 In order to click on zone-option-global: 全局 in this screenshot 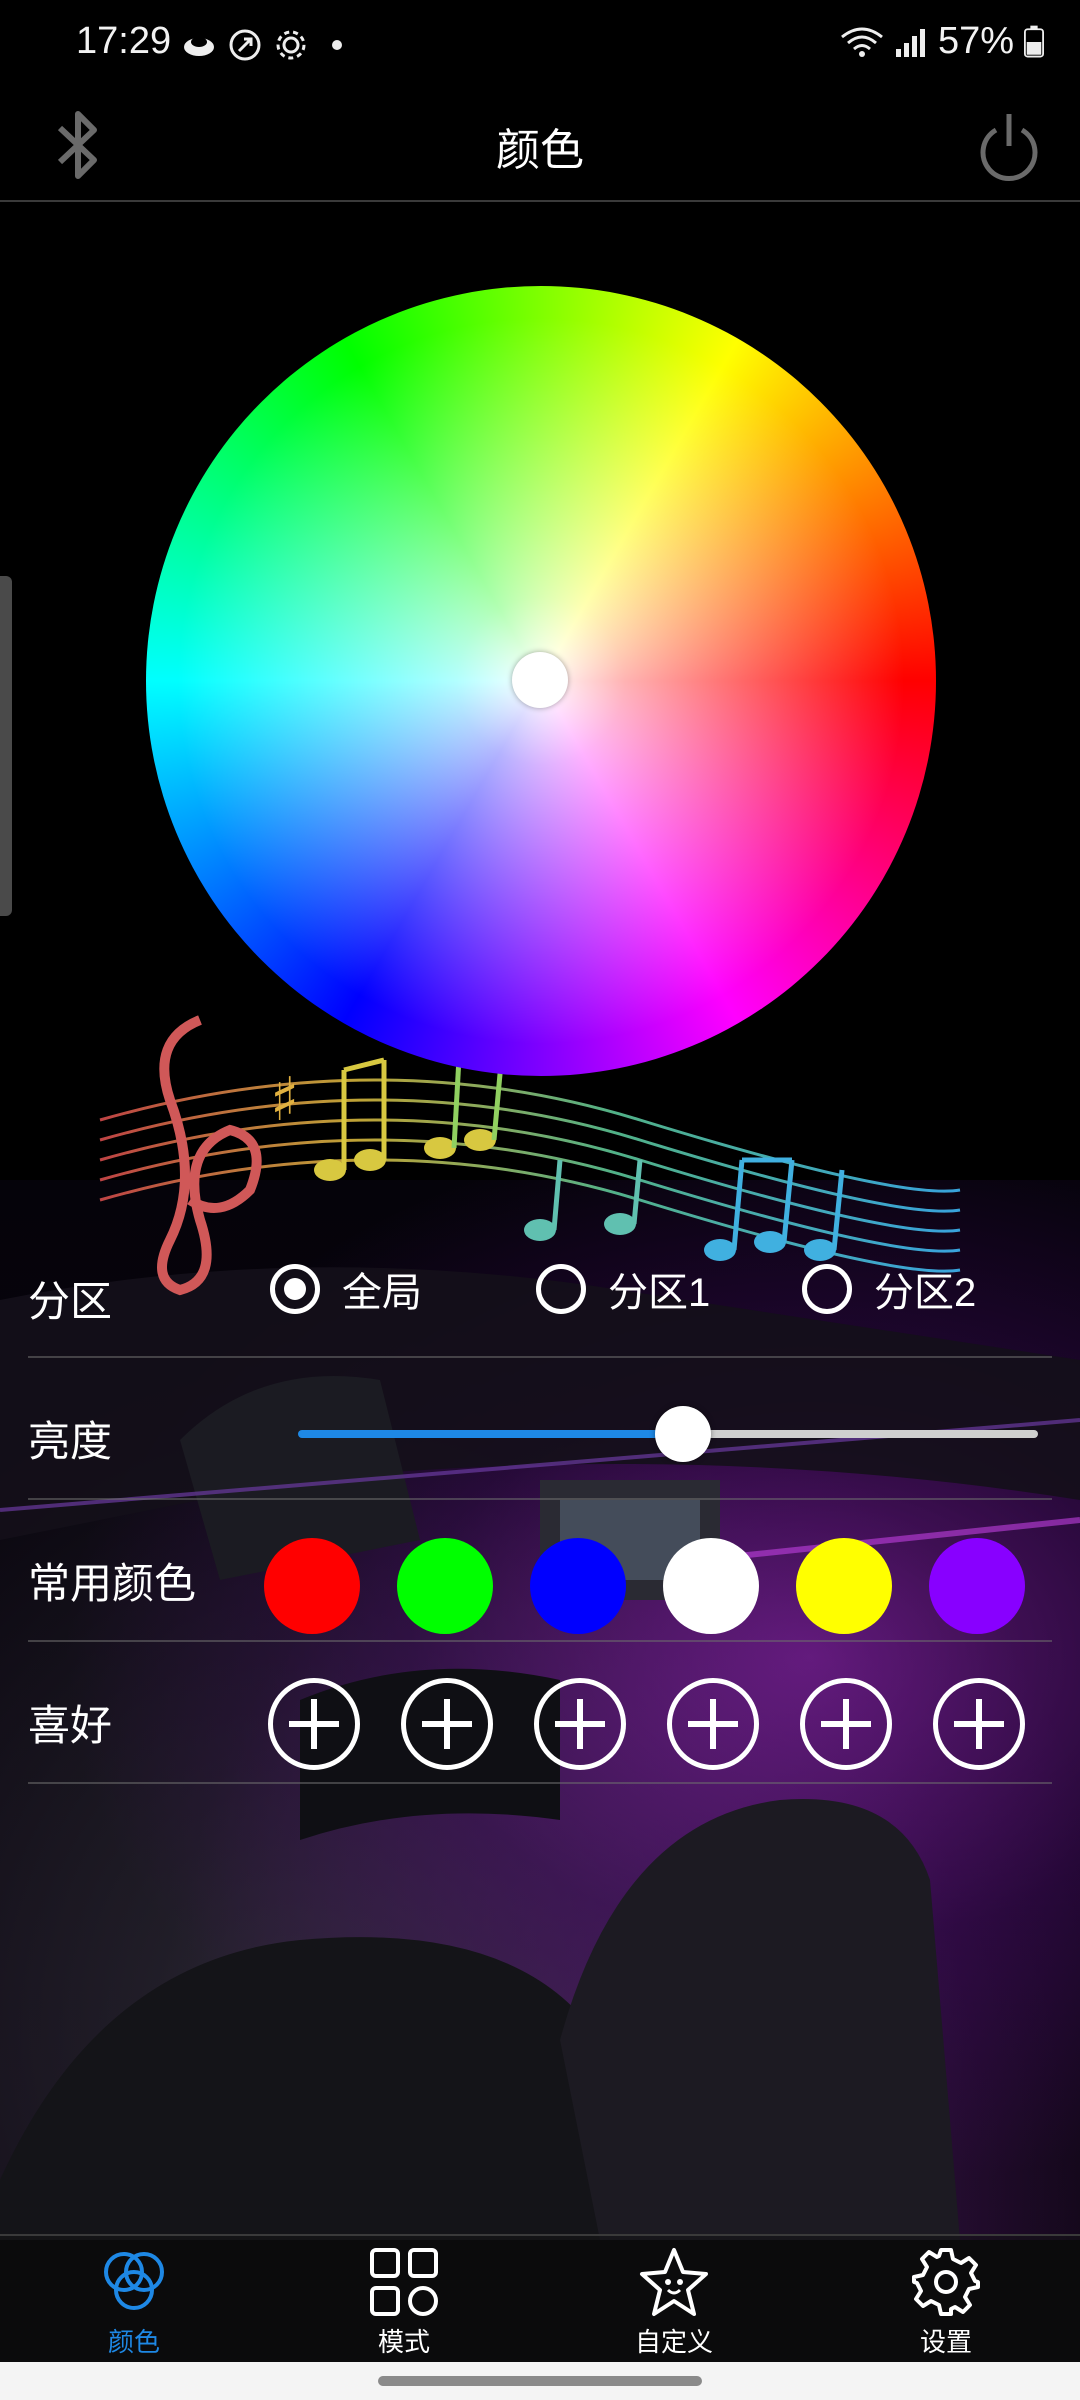, I will do `click(346, 1289)`.